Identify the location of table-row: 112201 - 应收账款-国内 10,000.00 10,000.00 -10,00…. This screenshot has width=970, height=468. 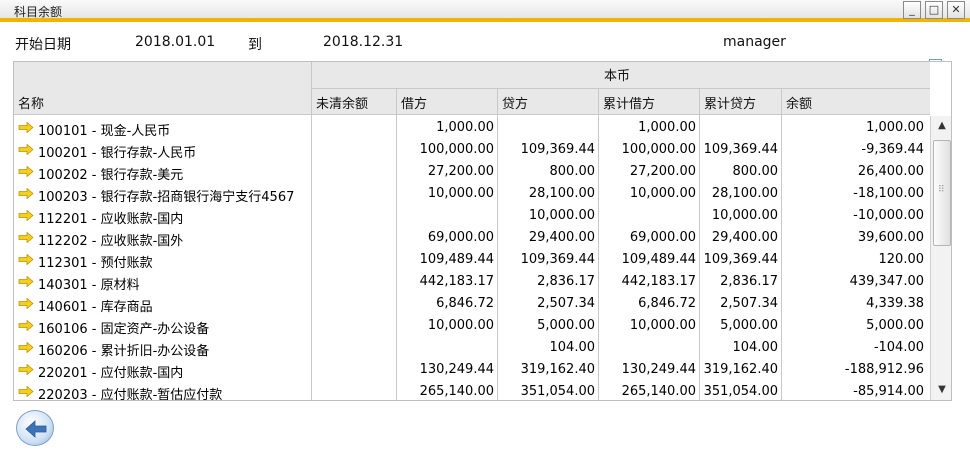
(472, 216).